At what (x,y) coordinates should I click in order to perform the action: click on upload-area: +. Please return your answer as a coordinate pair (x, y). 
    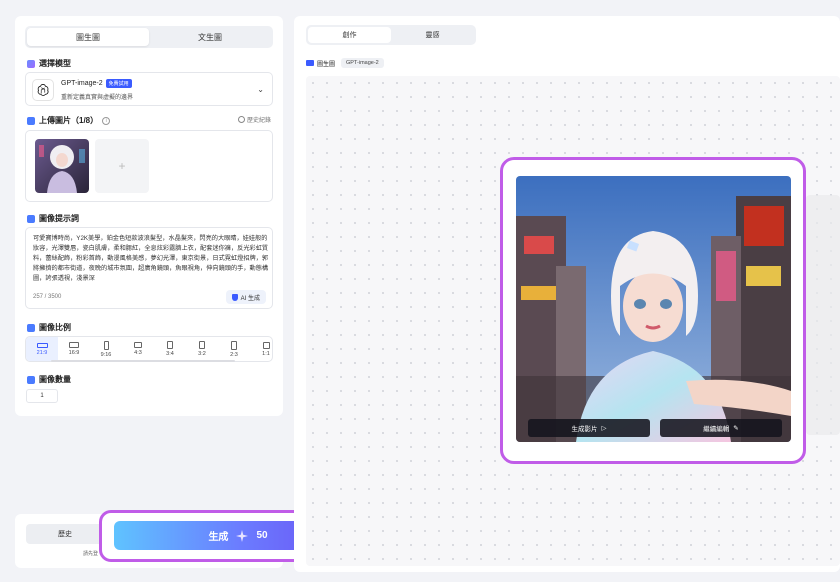
    Looking at the image, I should click on (149, 166).